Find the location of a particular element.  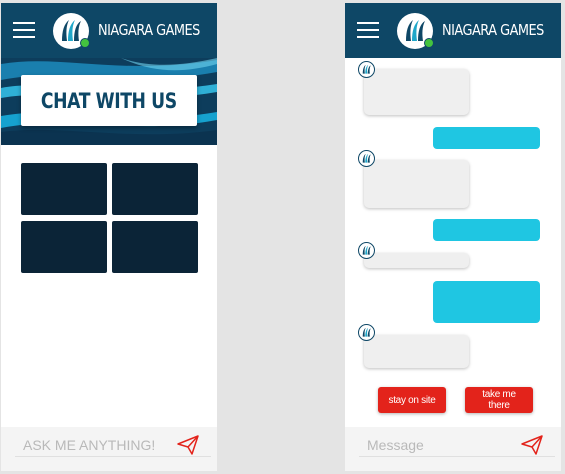

hero-card: CHAT WITH US is located at coordinates (109, 100).